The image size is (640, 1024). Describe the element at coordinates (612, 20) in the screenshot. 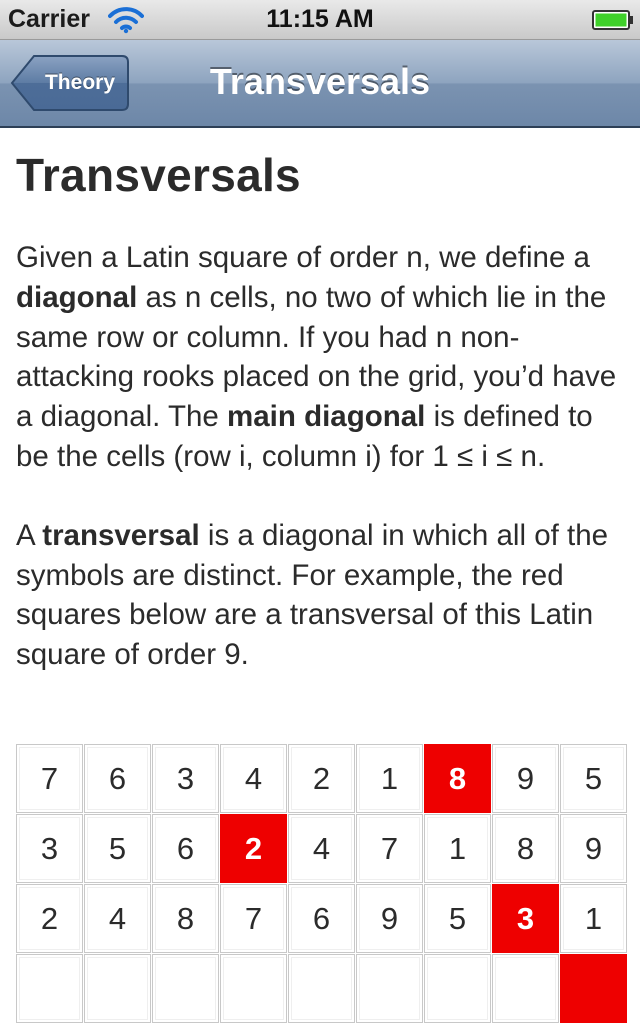

I see `battery-icon` at that location.